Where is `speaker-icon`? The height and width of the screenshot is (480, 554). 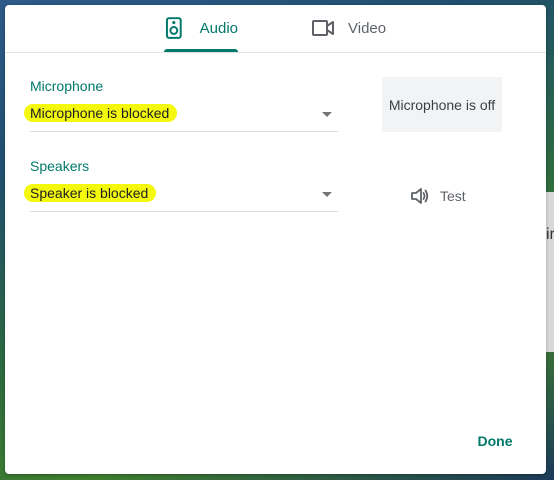 speaker-icon is located at coordinates (173, 28).